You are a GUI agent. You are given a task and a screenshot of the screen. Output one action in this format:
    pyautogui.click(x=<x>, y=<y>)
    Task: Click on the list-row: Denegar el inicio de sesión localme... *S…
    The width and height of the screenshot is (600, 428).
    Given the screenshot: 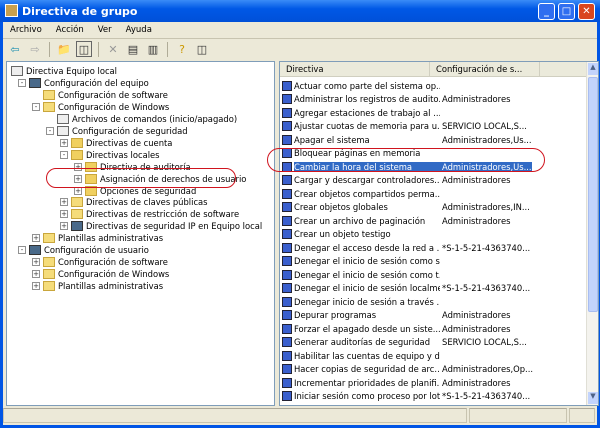 What is the action you would take?
    pyautogui.click(x=435, y=288)
    